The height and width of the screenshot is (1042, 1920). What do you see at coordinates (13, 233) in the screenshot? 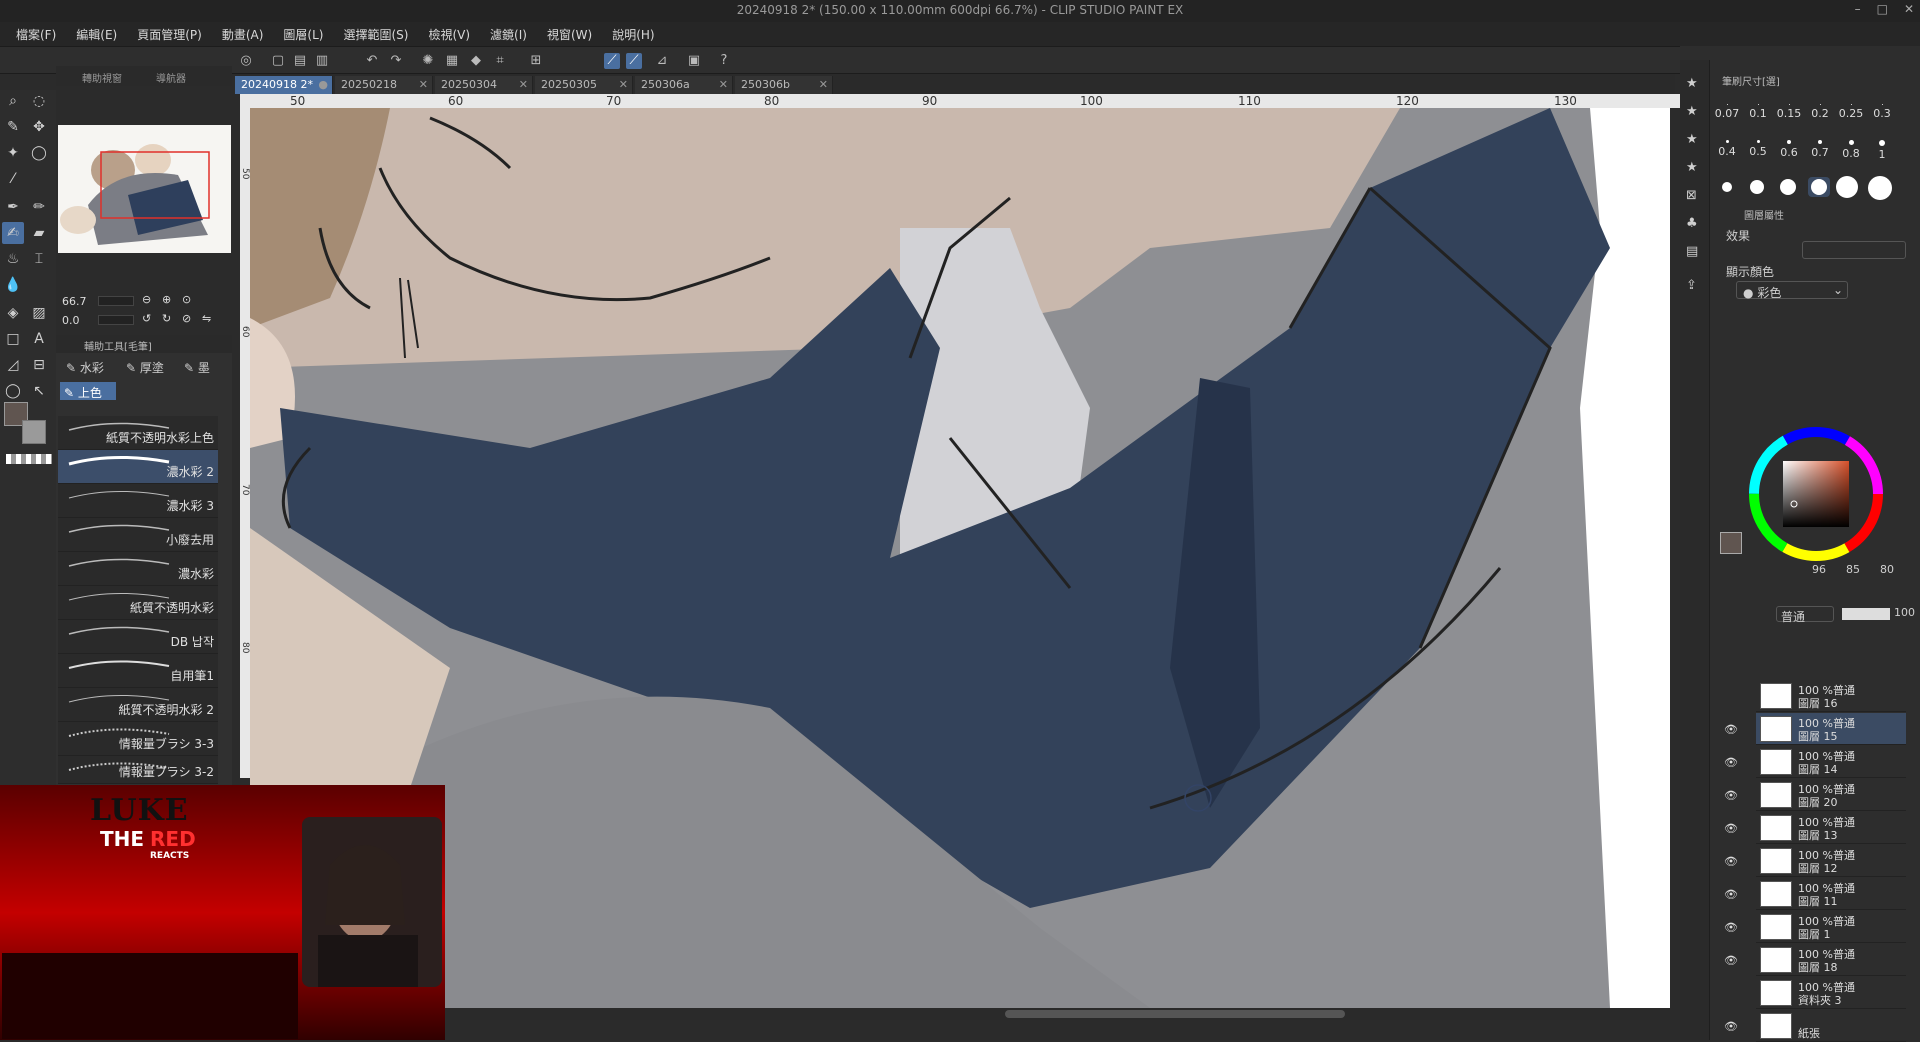
I see `brush-icon: ✍` at bounding box center [13, 233].